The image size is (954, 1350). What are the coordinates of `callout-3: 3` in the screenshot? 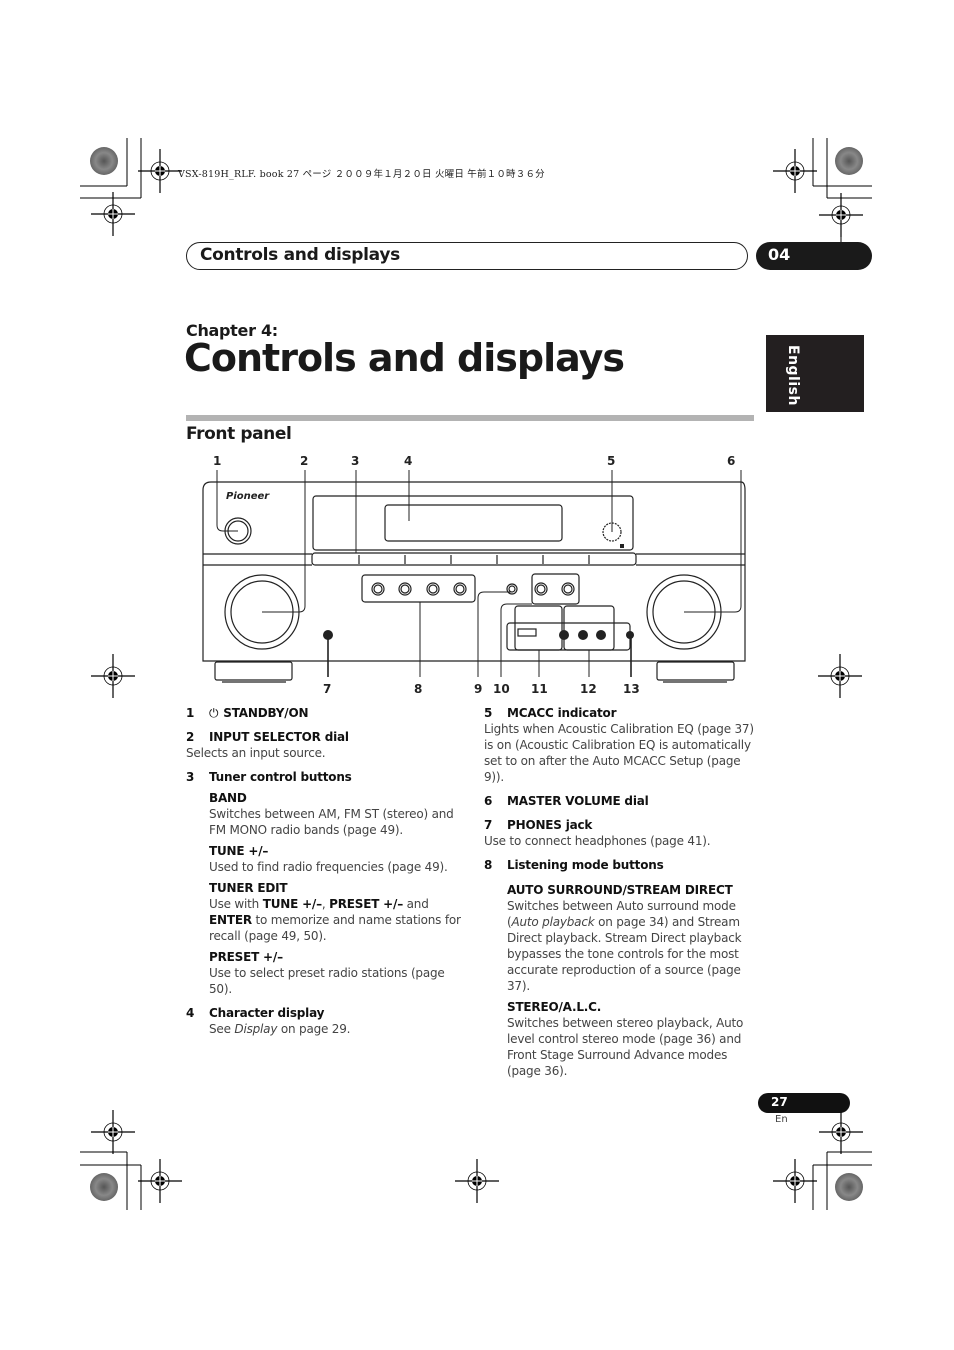 It's located at (355, 461).